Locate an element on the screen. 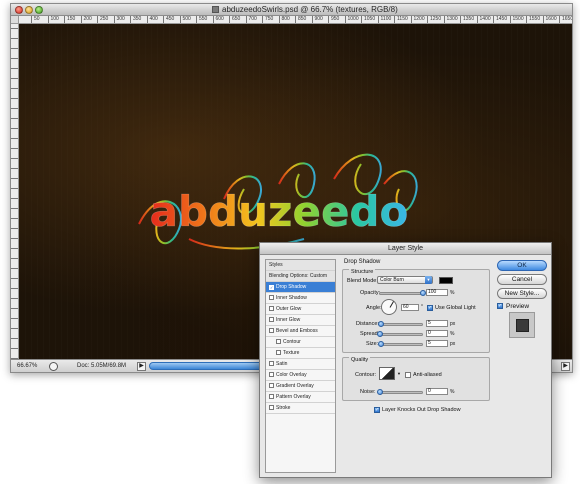 The height and width of the screenshot is (484, 580). ruler-tick-label: 500 is located at coordinates (186, 19).